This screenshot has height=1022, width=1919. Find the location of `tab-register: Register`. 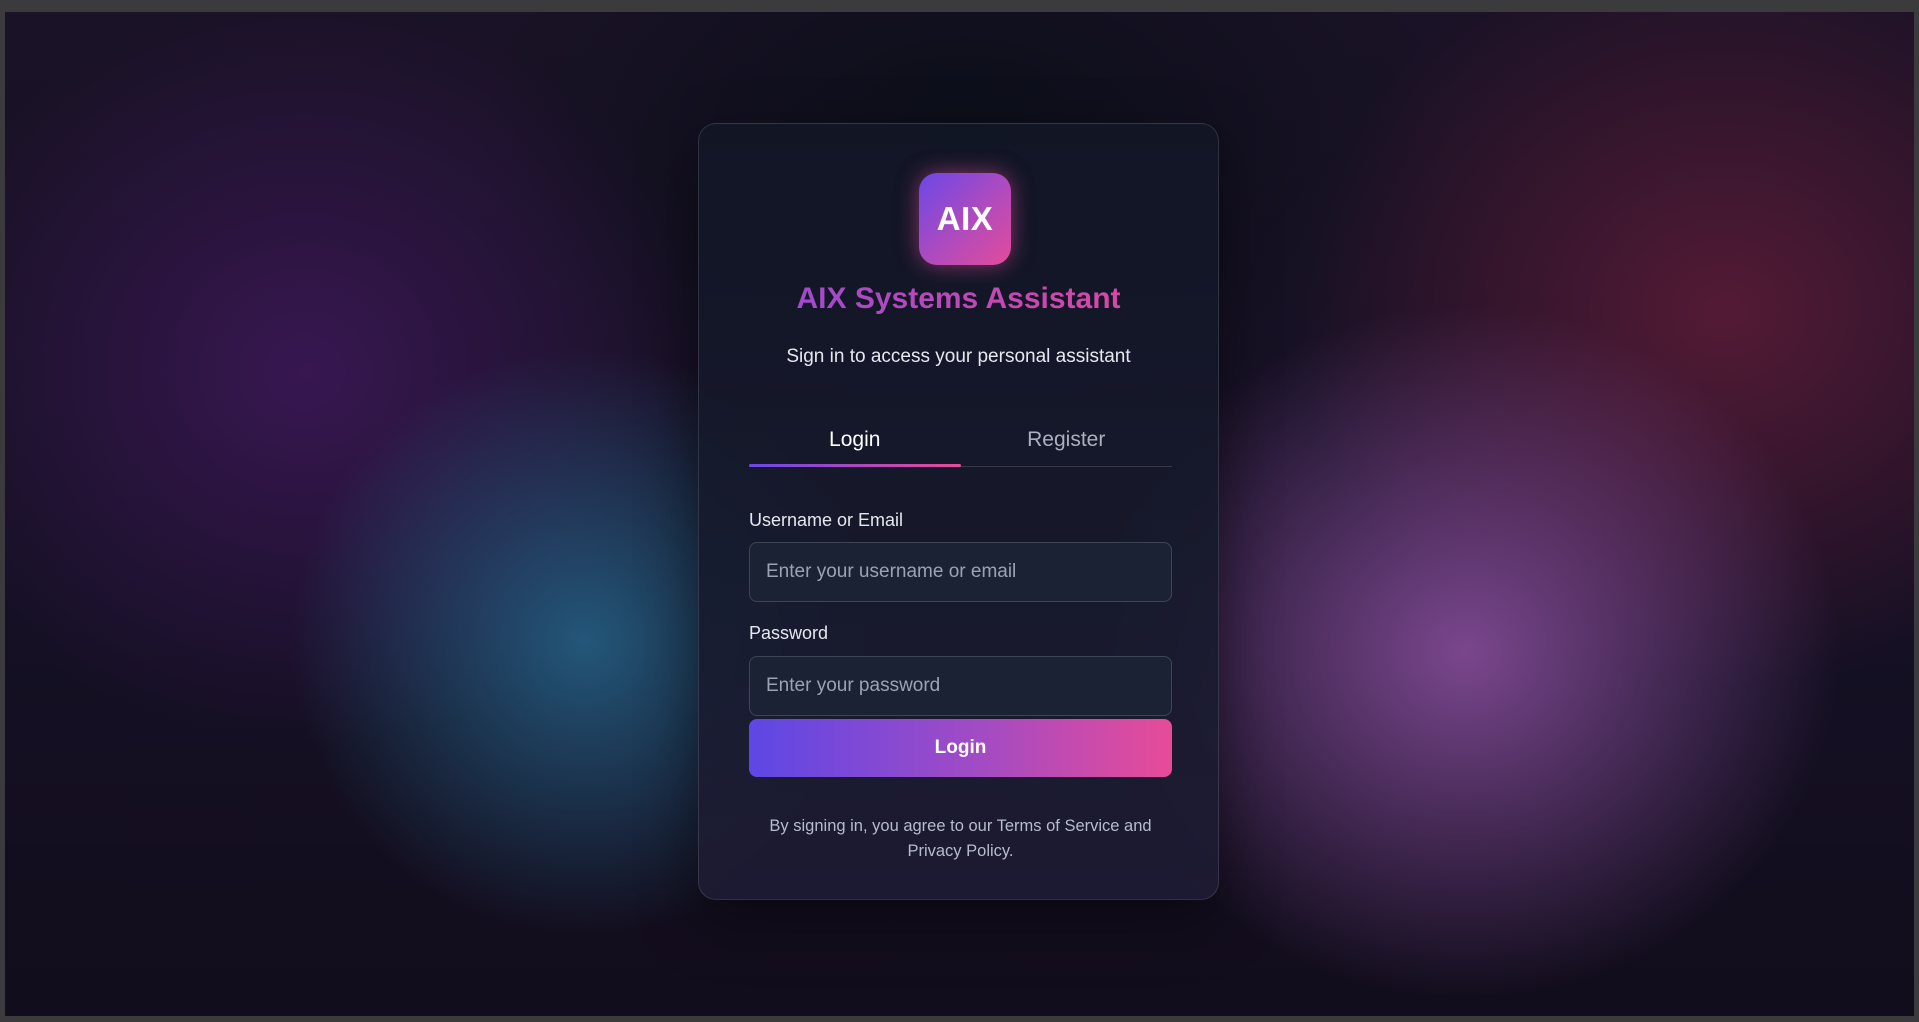

tab-register: Register is located at coordinates (1067, 440).